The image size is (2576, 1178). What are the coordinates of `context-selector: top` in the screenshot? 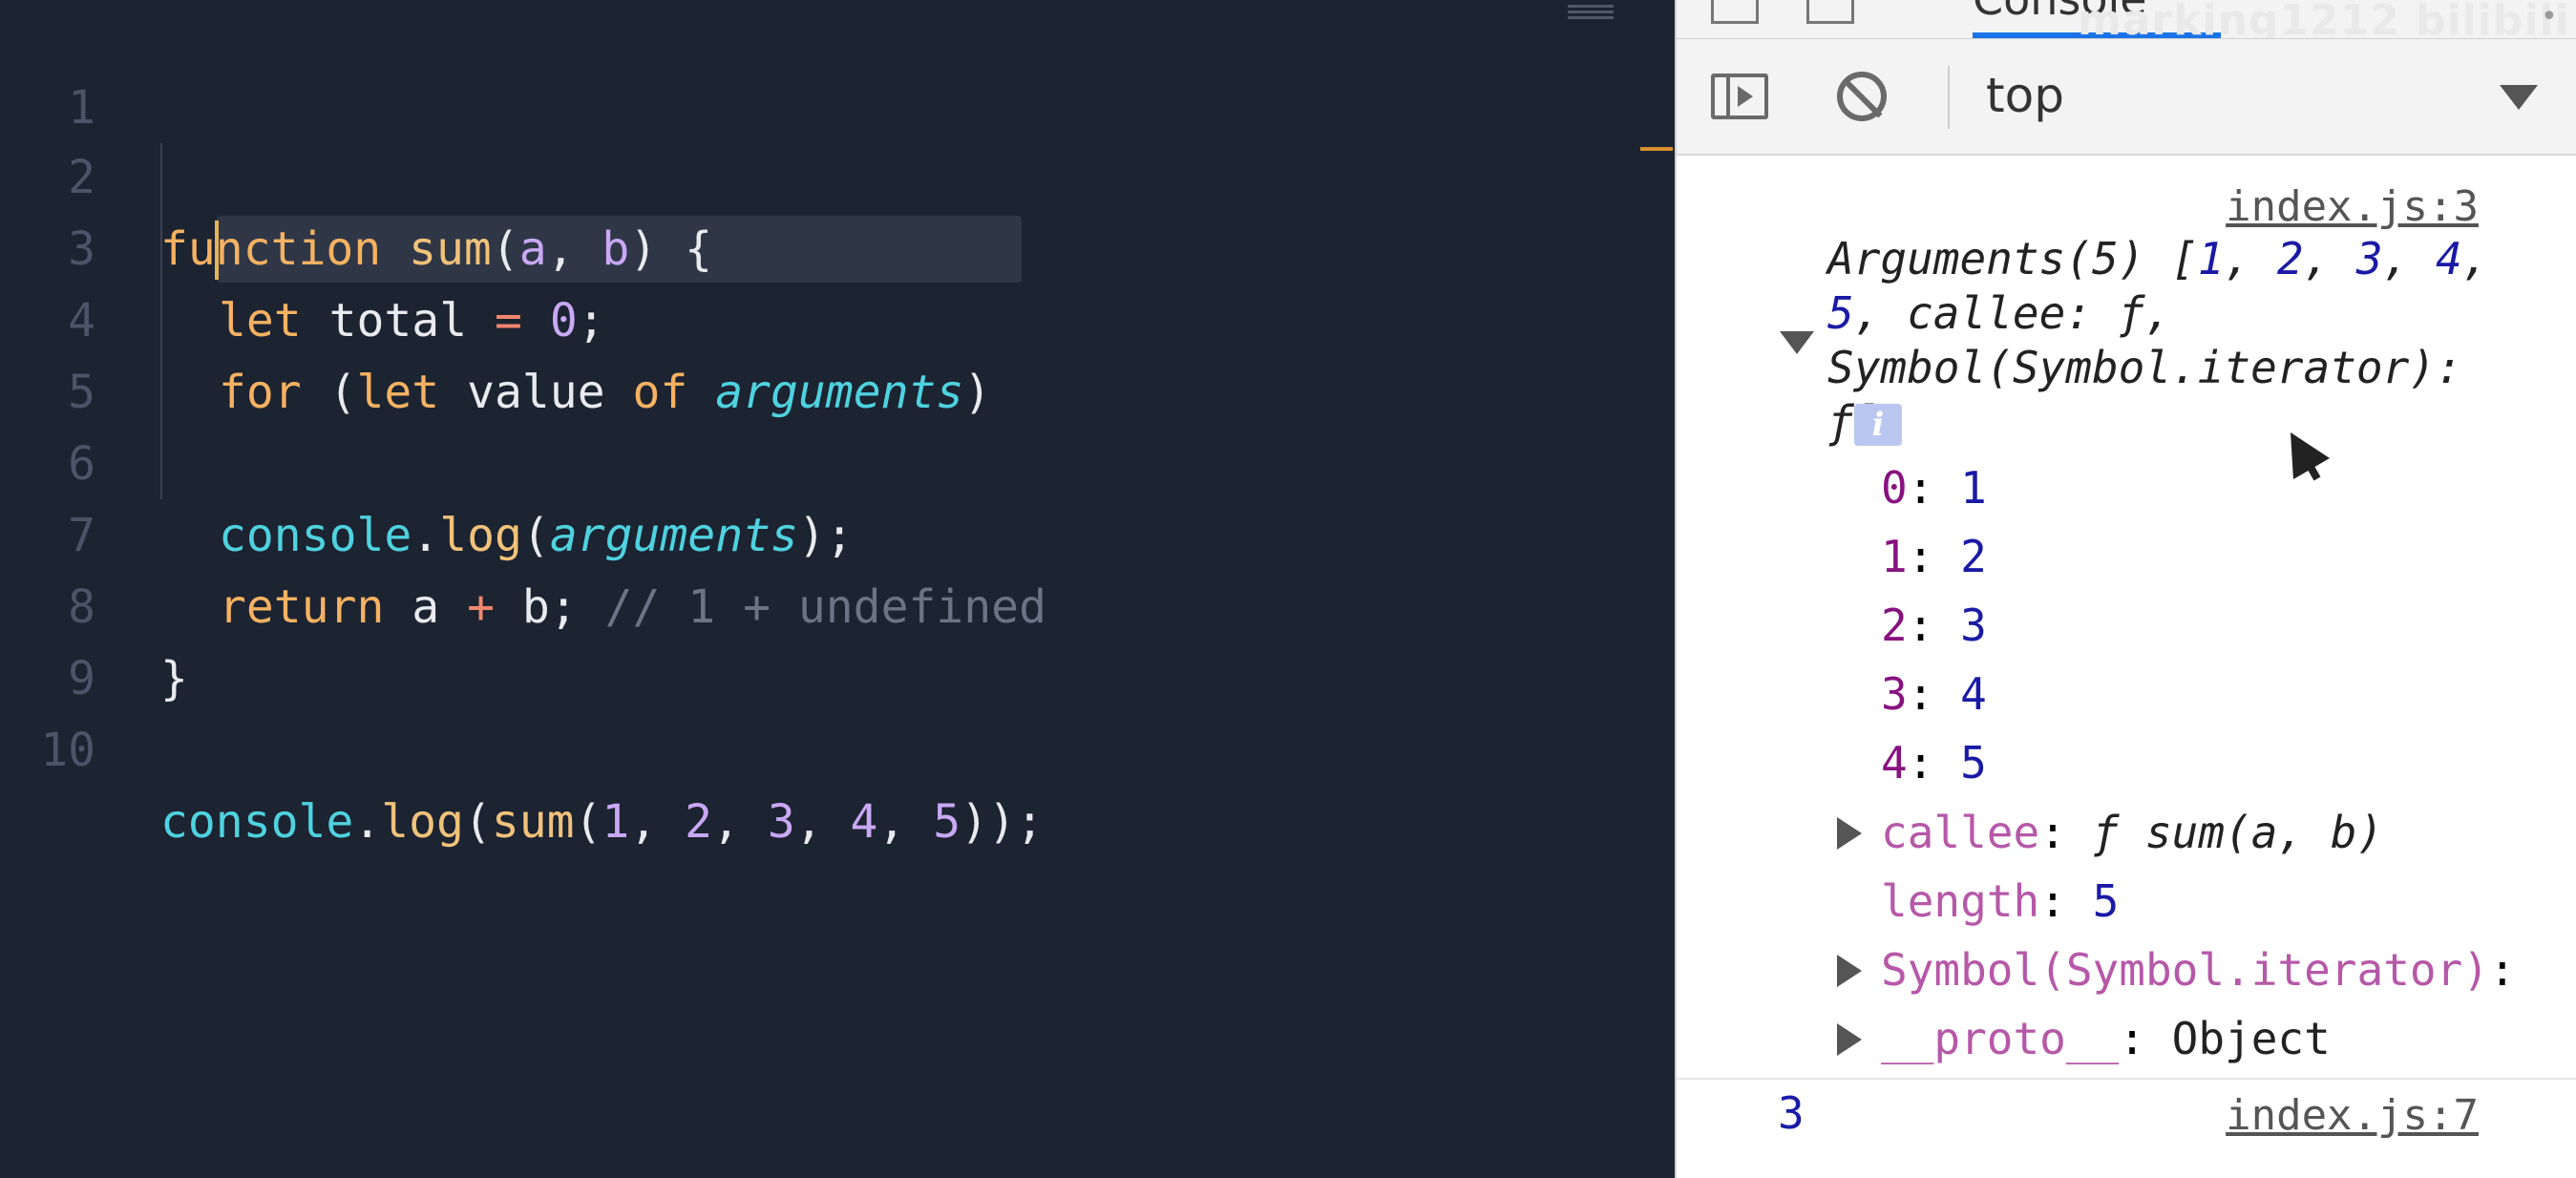 It's located at (2025, 96).